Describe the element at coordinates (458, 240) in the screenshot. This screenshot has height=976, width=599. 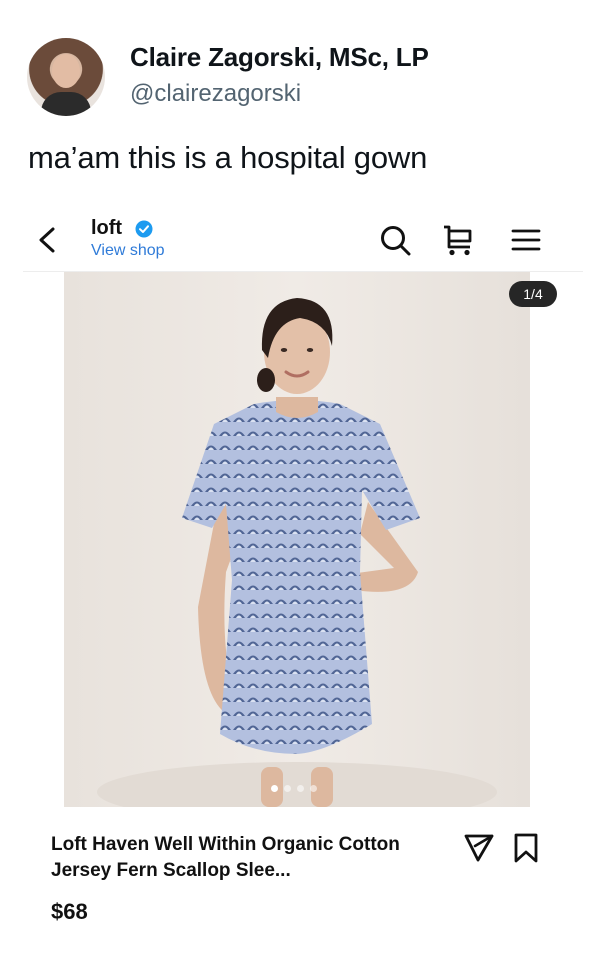
I see `cart-icon` at that location.